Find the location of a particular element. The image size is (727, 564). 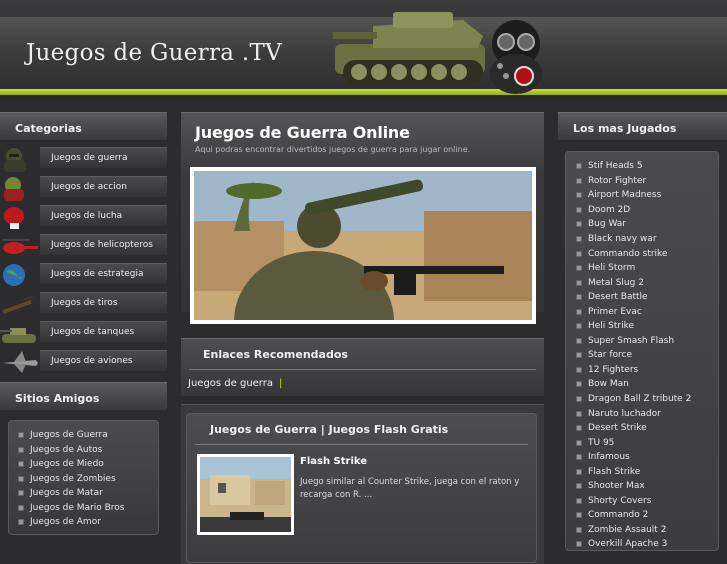

friend-site-link: Juegos de Miedo is located at coordinates (88, 464).